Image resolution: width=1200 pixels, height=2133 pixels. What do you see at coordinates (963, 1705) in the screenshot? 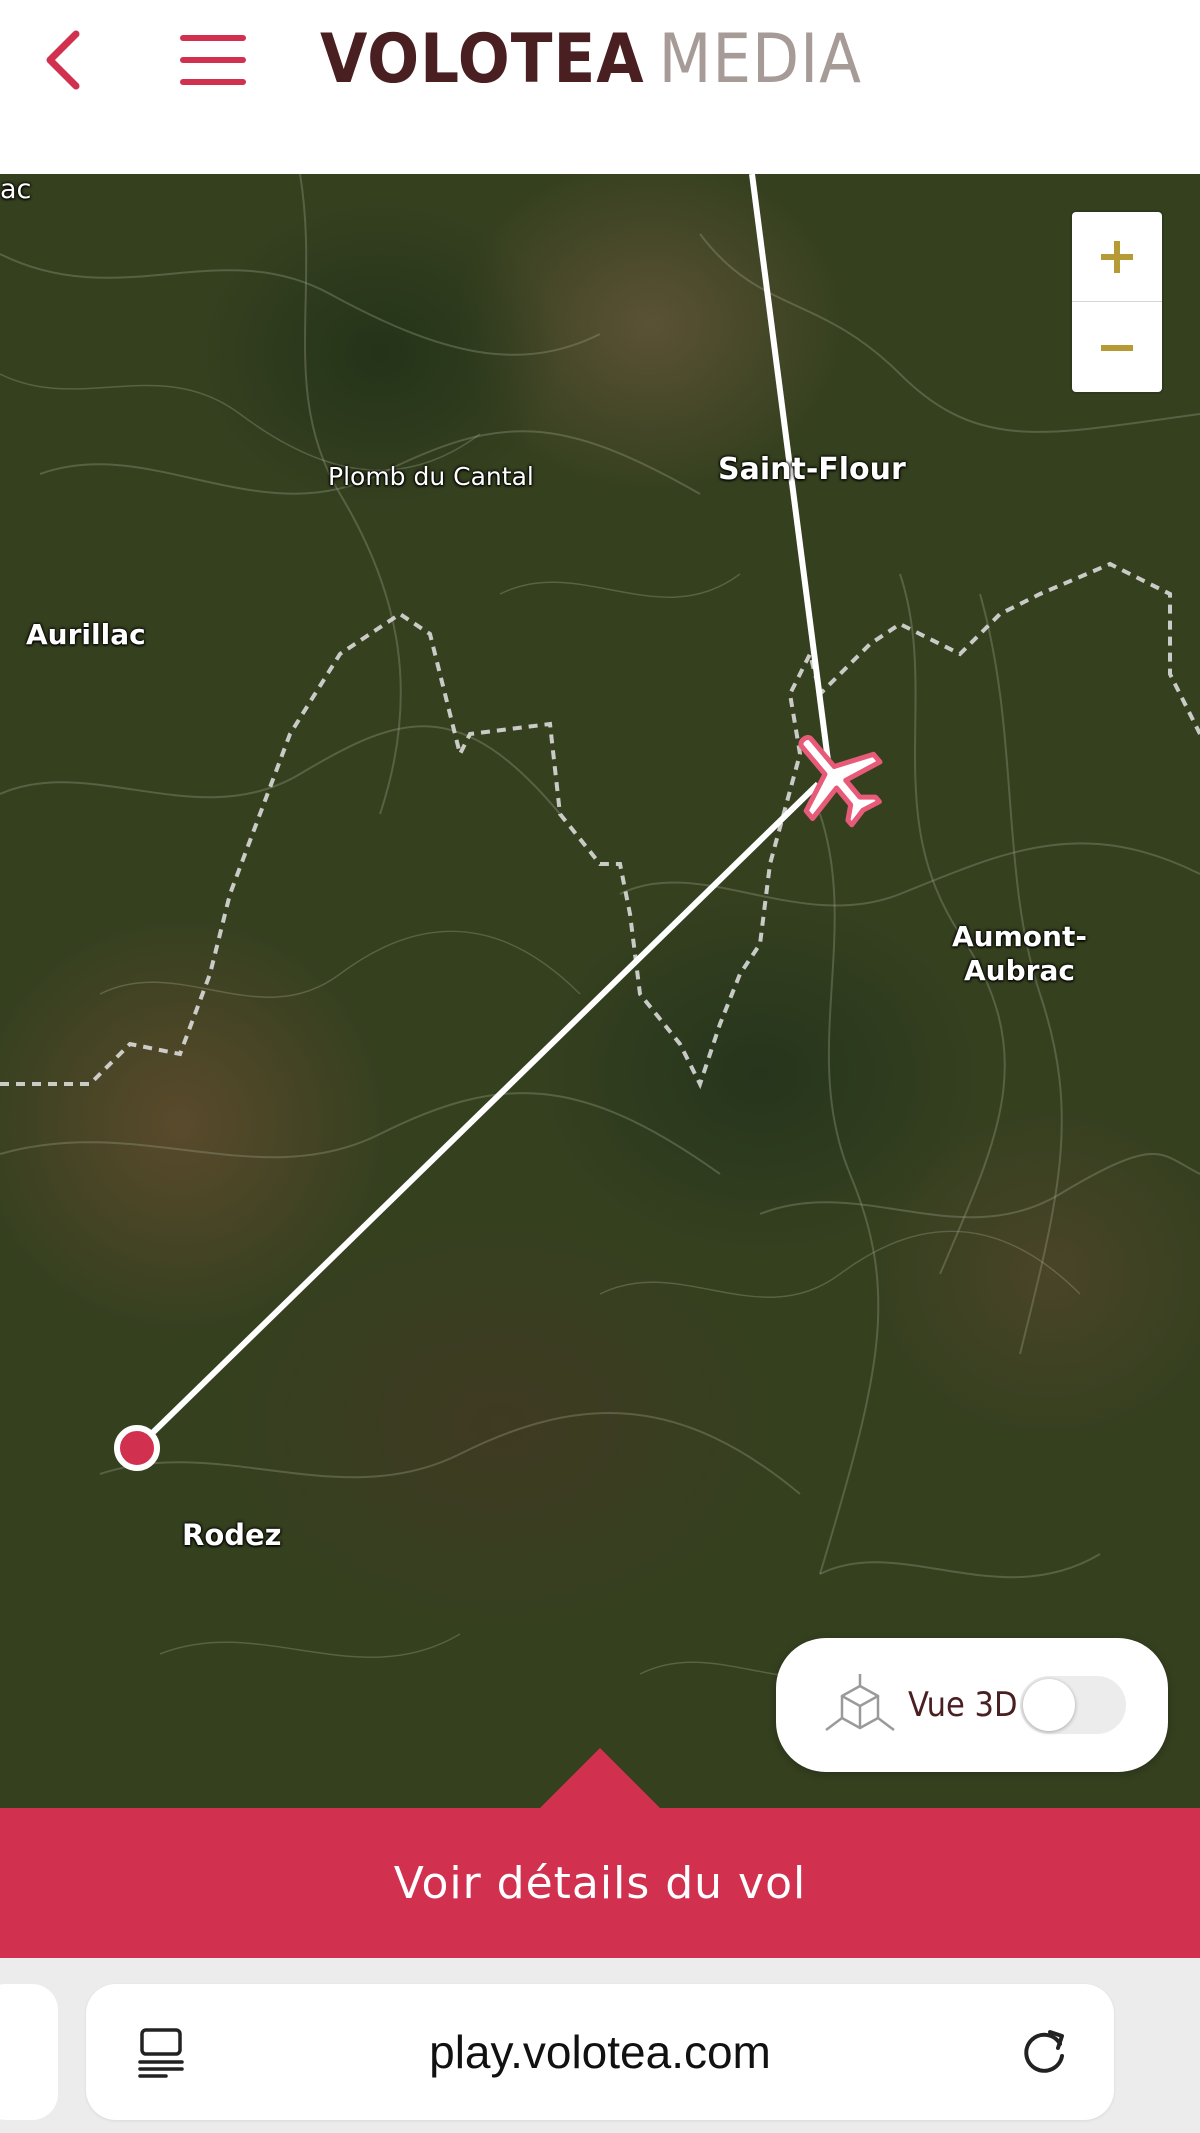
I see `view-3d-label: Vue 3D` at bounding box center [963, 1705].